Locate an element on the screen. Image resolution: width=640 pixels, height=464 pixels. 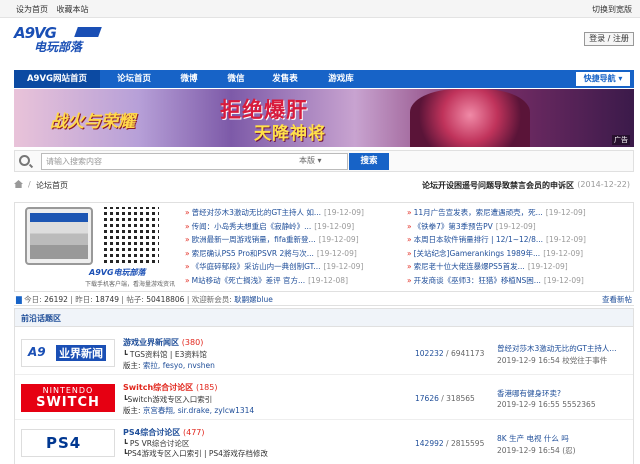
news-item: » 曾经对莎木3激动无比的GT主持人 如... [19-12-09] is located at coordinates (290, 214).